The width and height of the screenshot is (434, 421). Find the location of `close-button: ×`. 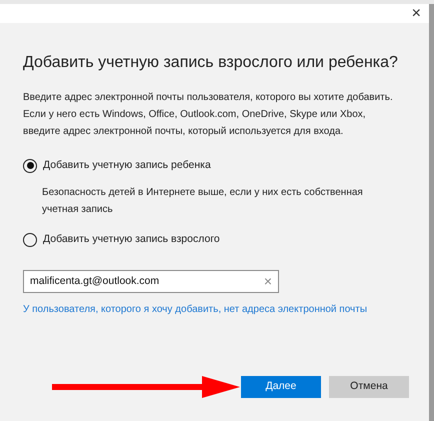

close-button: × is located at coordinates (416, 14).